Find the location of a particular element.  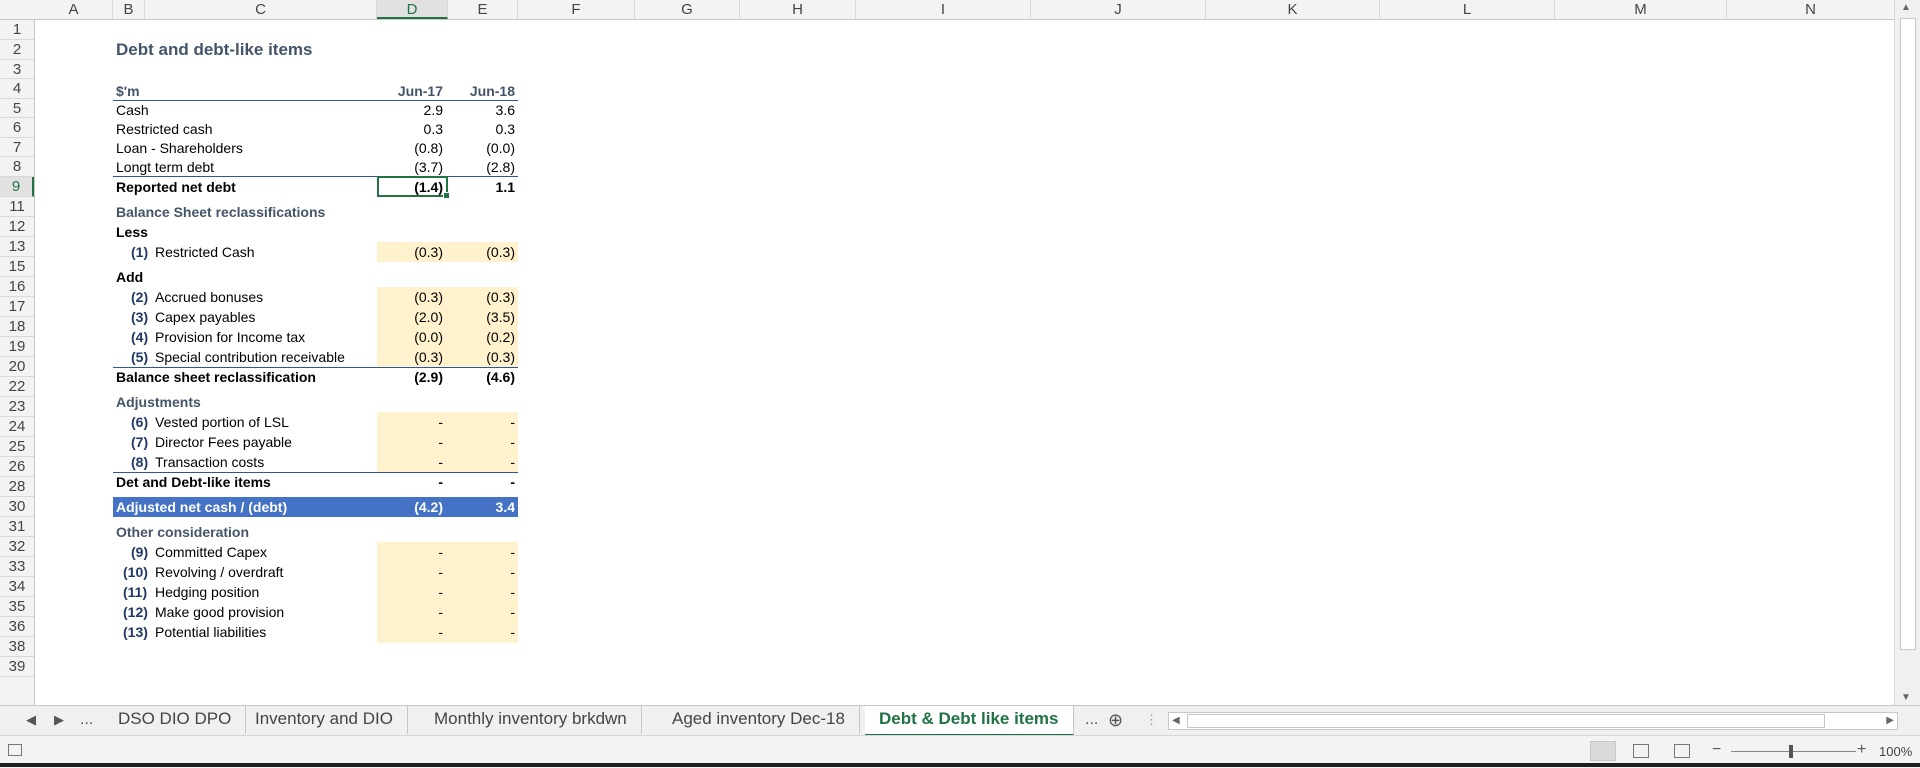

column-header-j: J is located at coordinates (1118, 9).